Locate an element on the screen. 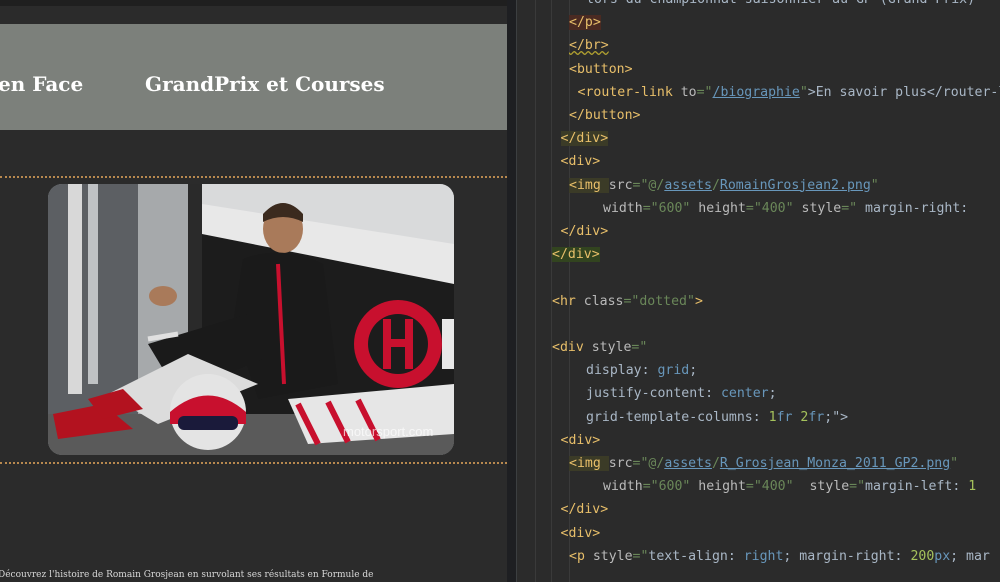 The height and width of the screenshot is (582, 1000). code-line: <img src="@/assets/RomainGrosjean2.png" is located at coordinates (724, 185).